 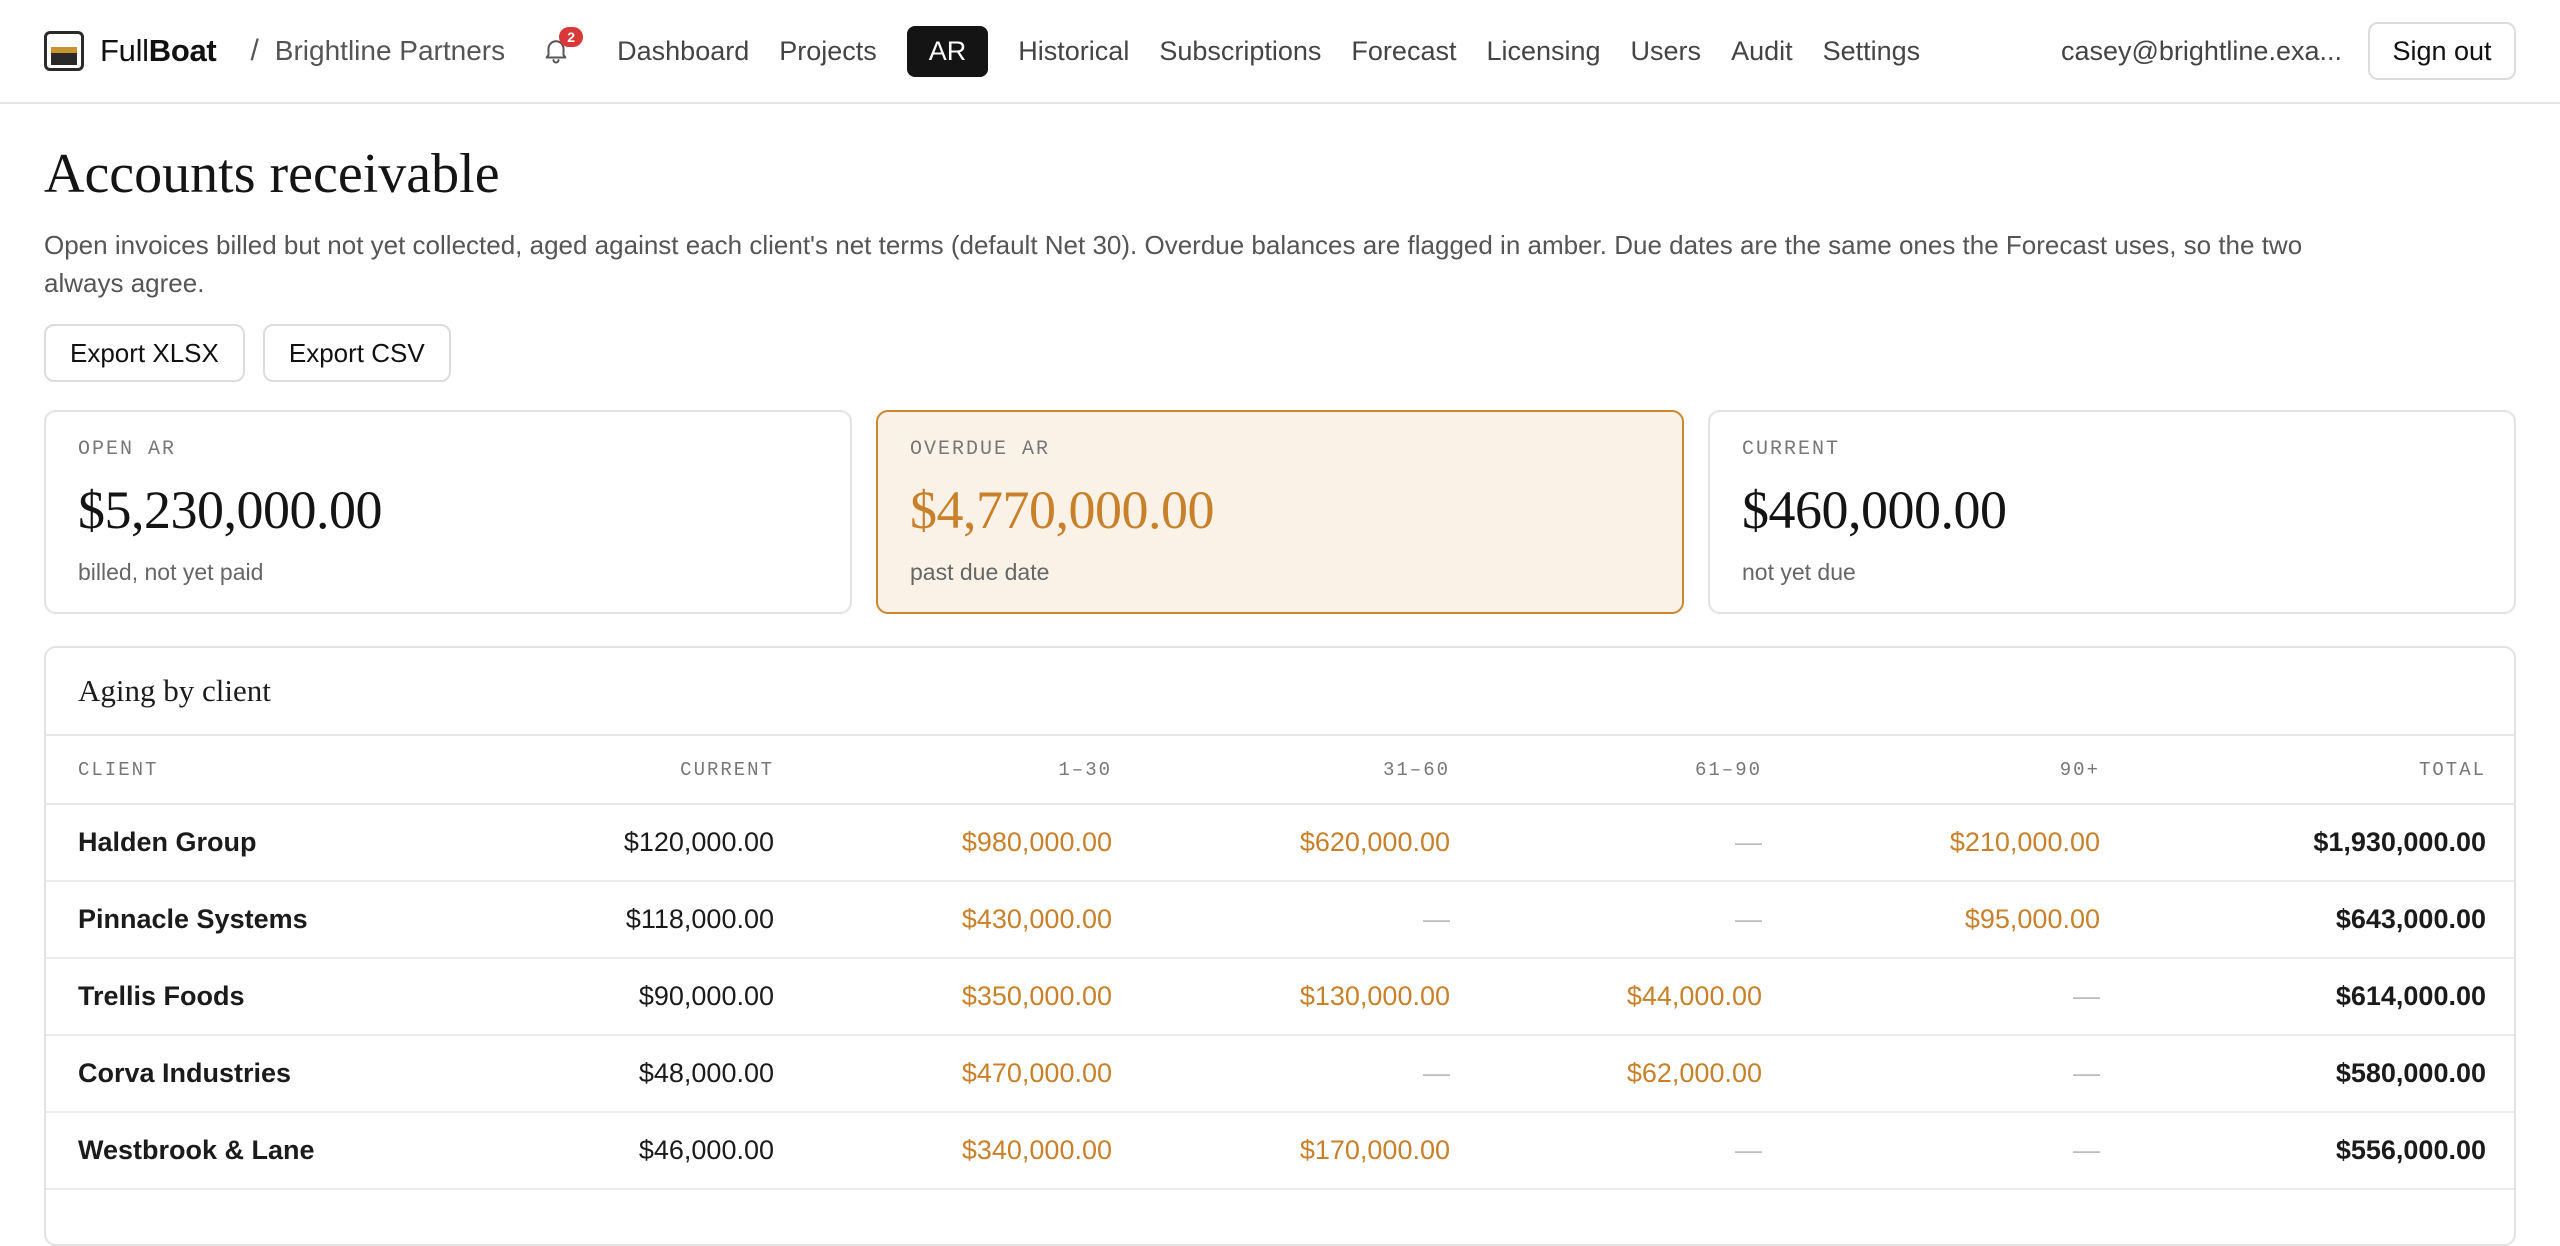 What do you see at coordinates (683, 51) in the screenshot?
I see `nav-dashboard: Dashboard` at bounding box center [683, 51].